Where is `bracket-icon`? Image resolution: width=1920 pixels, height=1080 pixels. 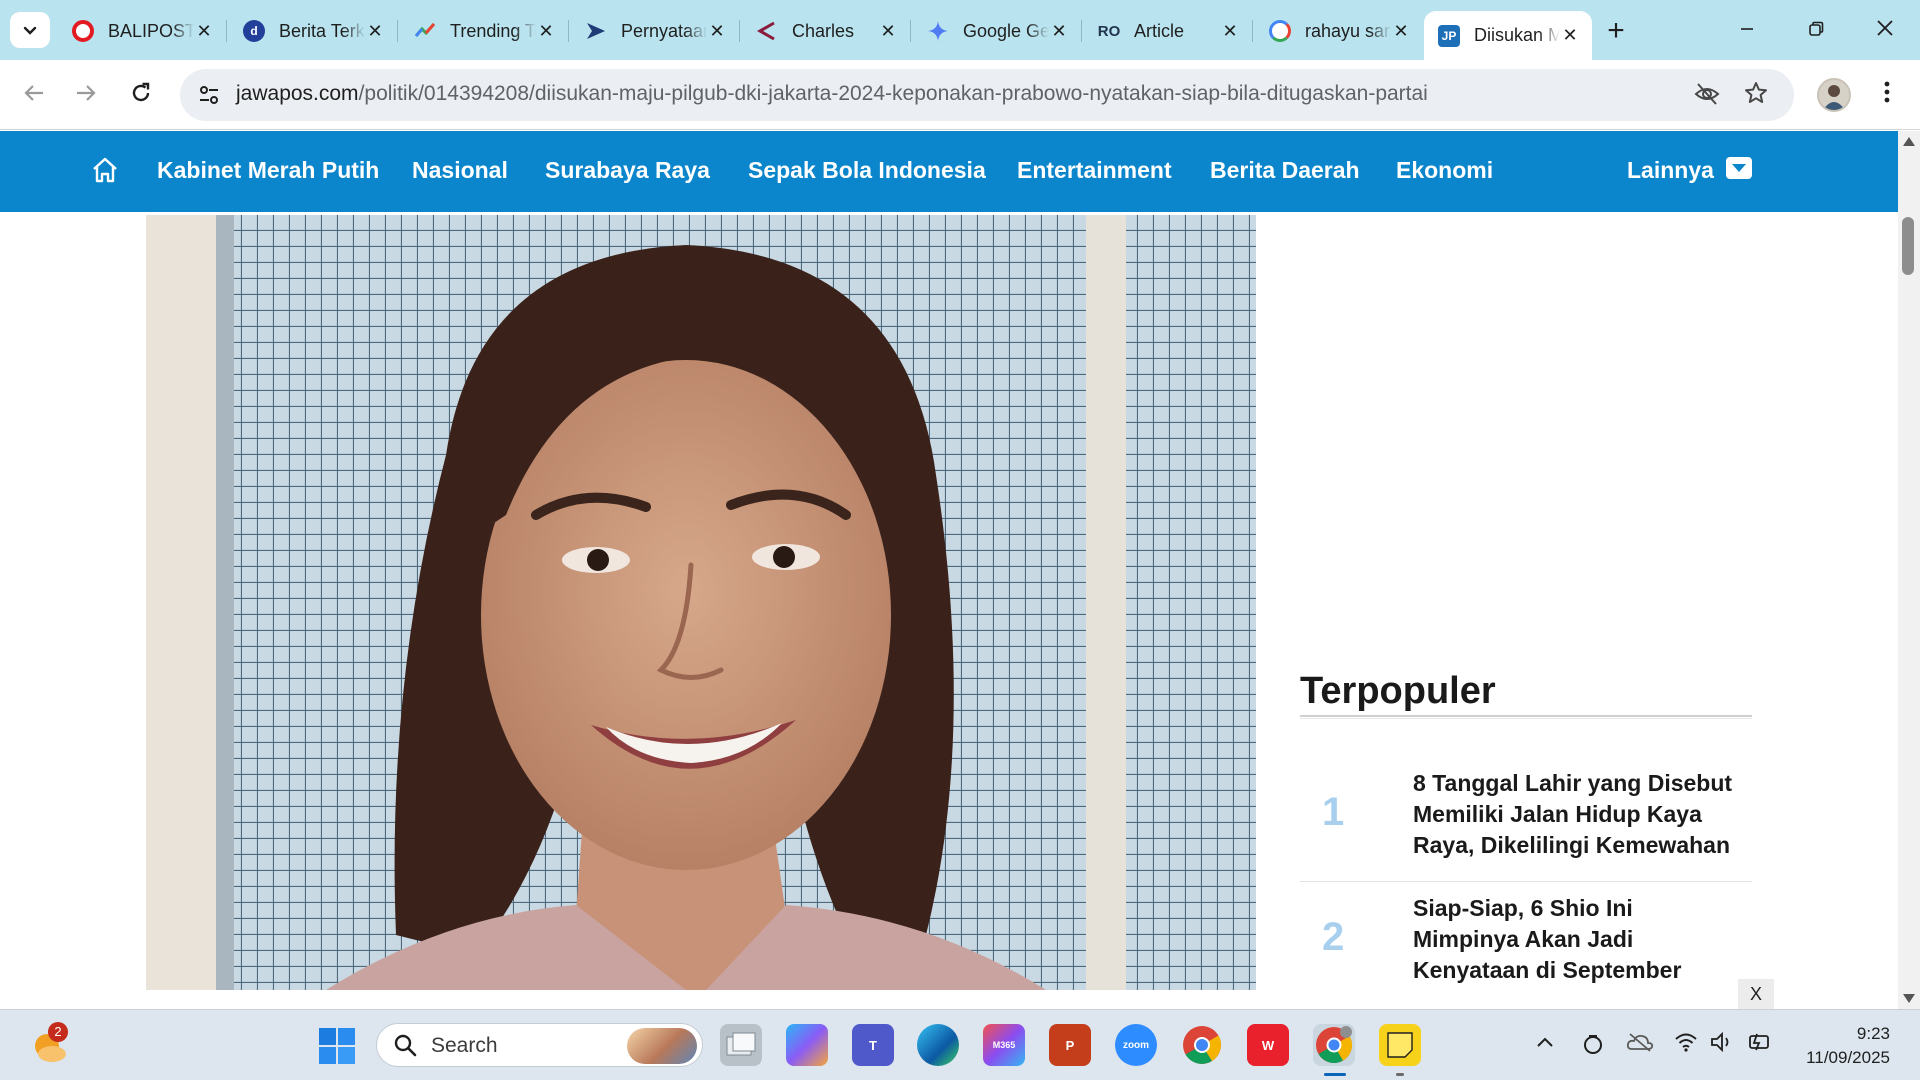 bracket-icon is located at coordinates (767, 31).